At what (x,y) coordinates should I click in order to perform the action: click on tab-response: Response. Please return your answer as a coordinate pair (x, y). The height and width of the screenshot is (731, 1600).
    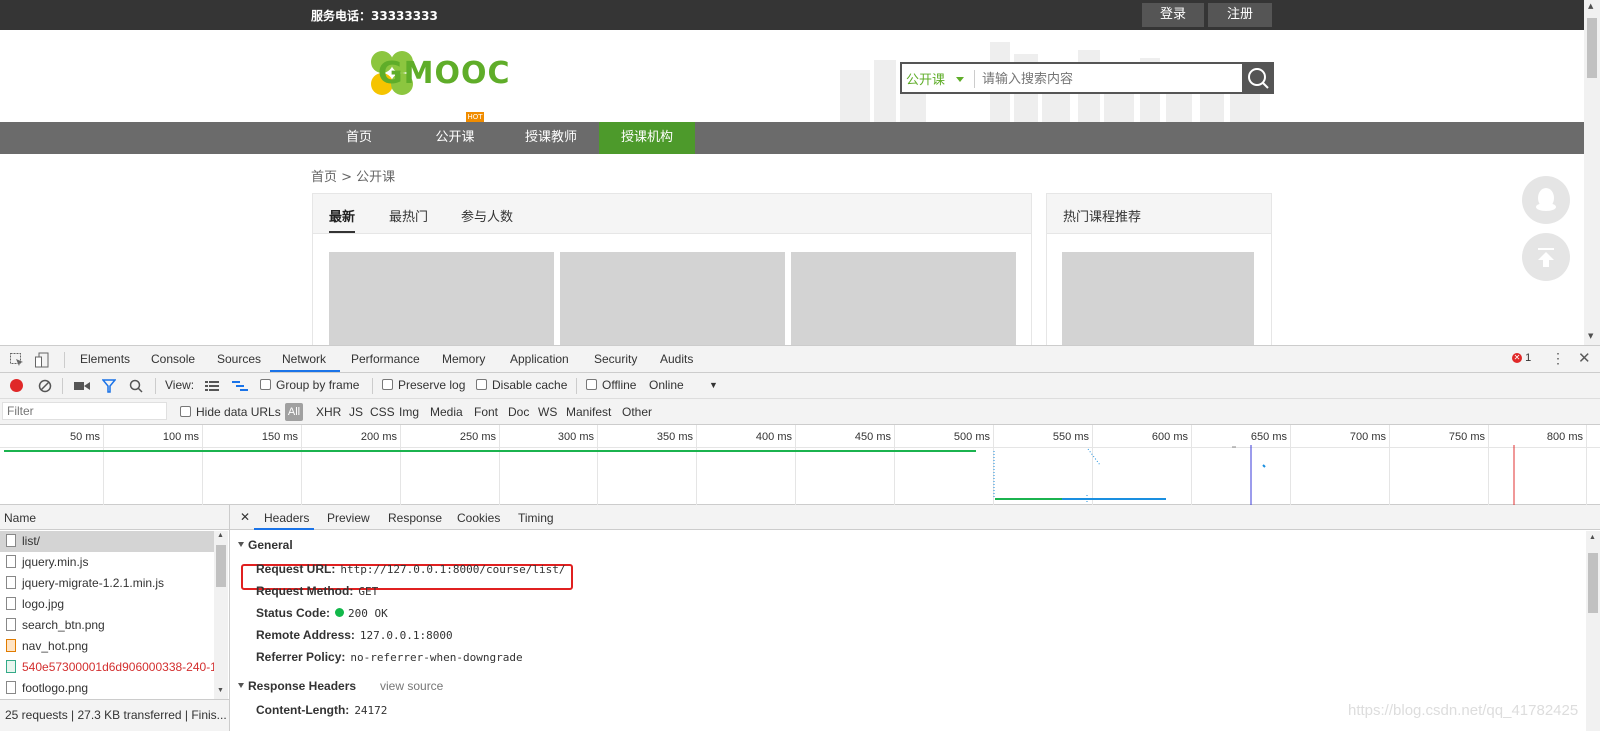
    Looking at the image, I should click on (415, 518).